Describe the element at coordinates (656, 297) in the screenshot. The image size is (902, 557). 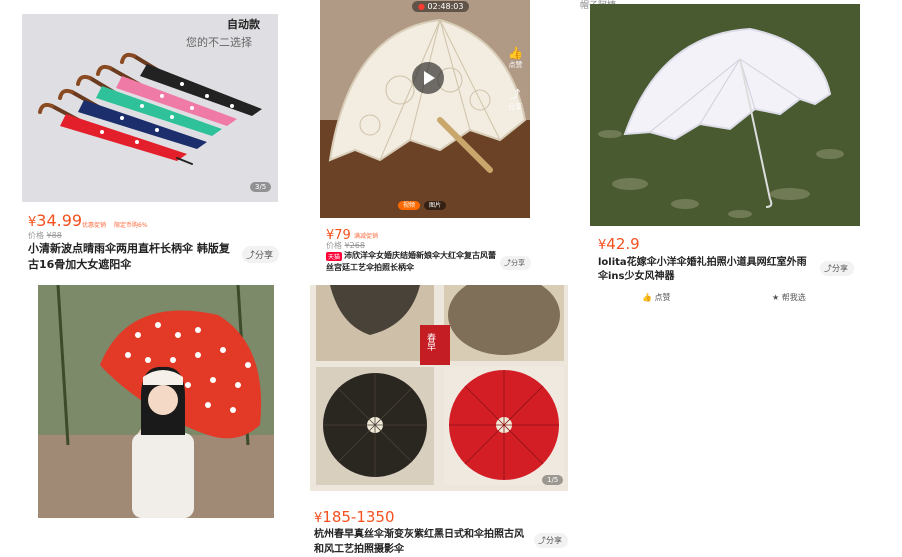
I see `like-button: 👍 点赞` at that location.